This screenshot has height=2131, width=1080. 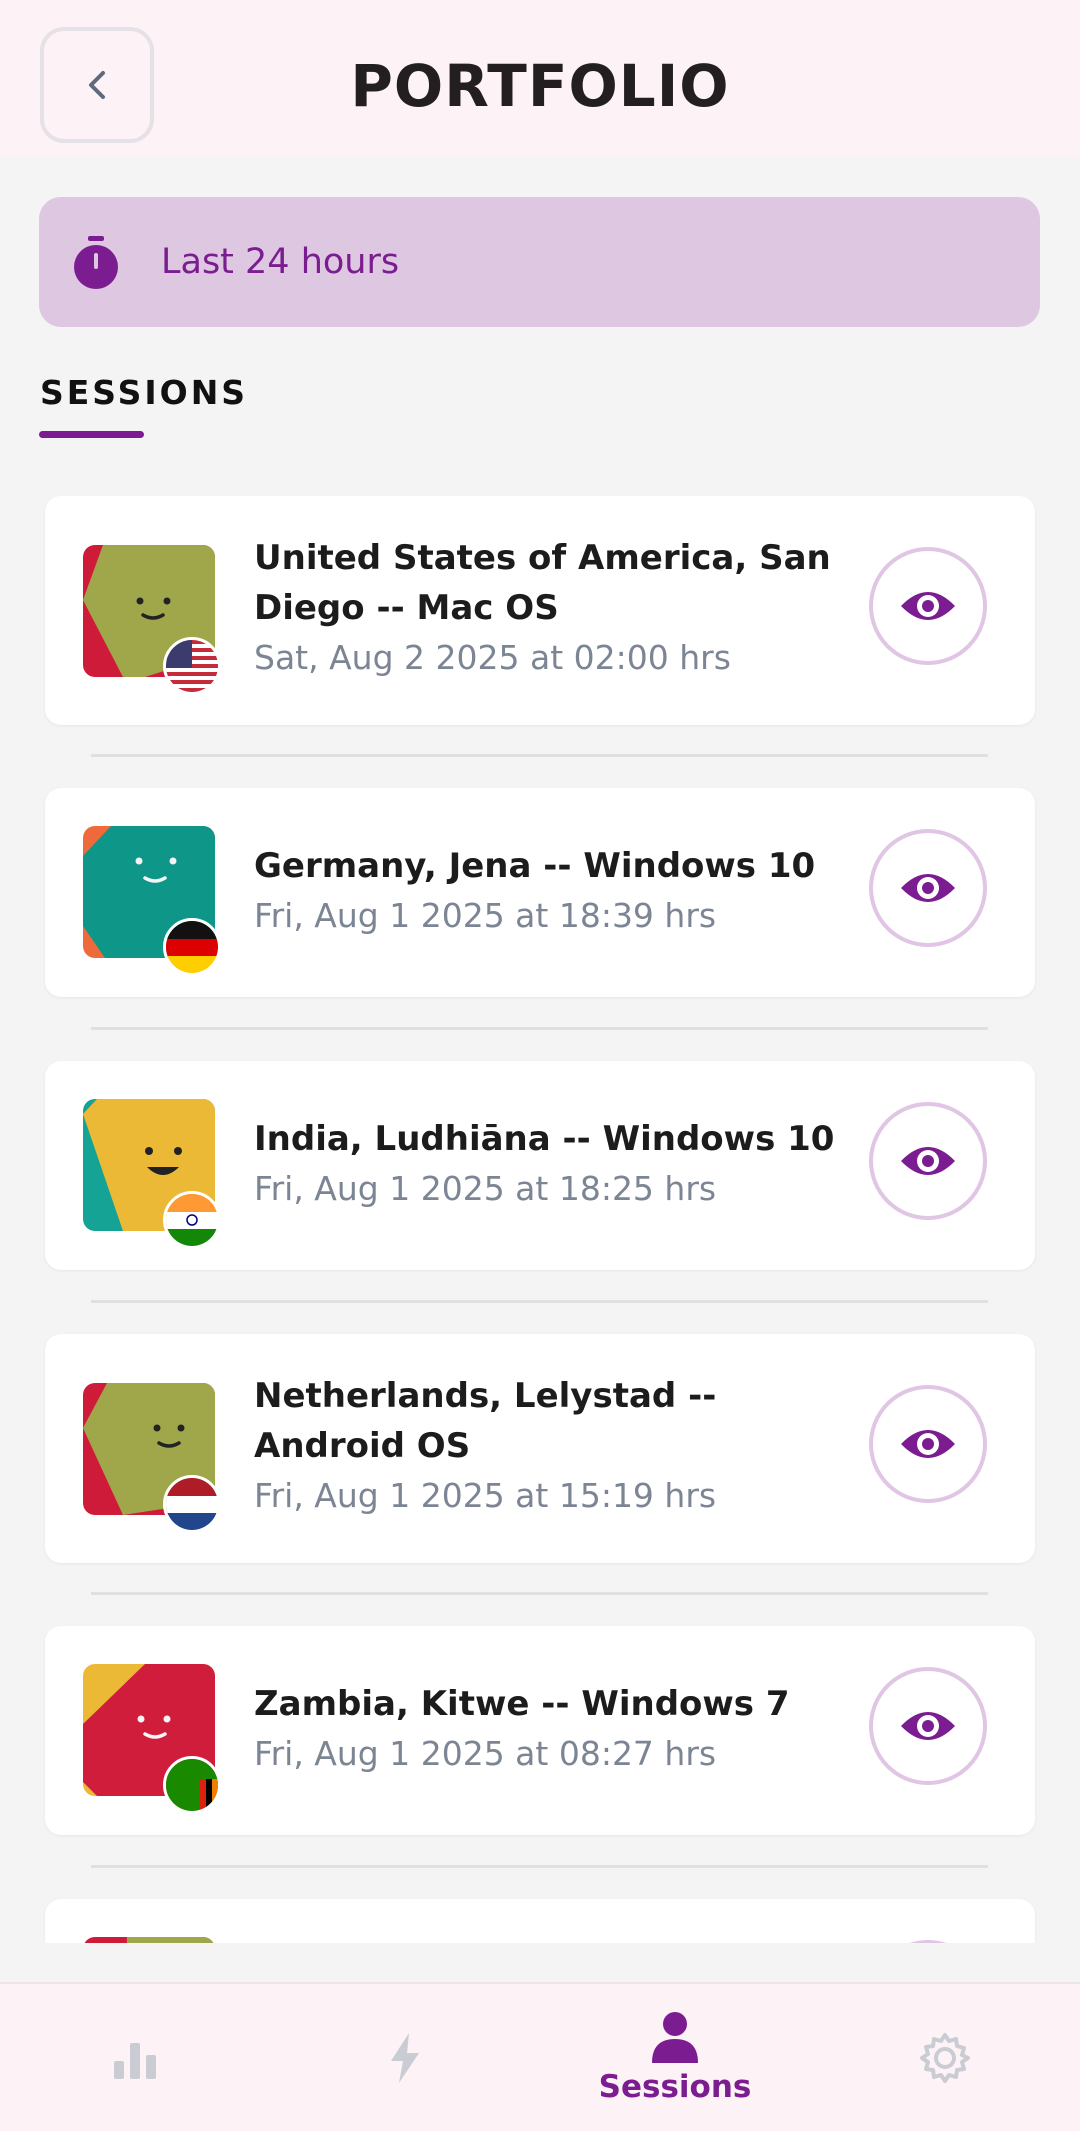 I want to click on app-header: PORTFOLIO, so click(x=540, y=78).